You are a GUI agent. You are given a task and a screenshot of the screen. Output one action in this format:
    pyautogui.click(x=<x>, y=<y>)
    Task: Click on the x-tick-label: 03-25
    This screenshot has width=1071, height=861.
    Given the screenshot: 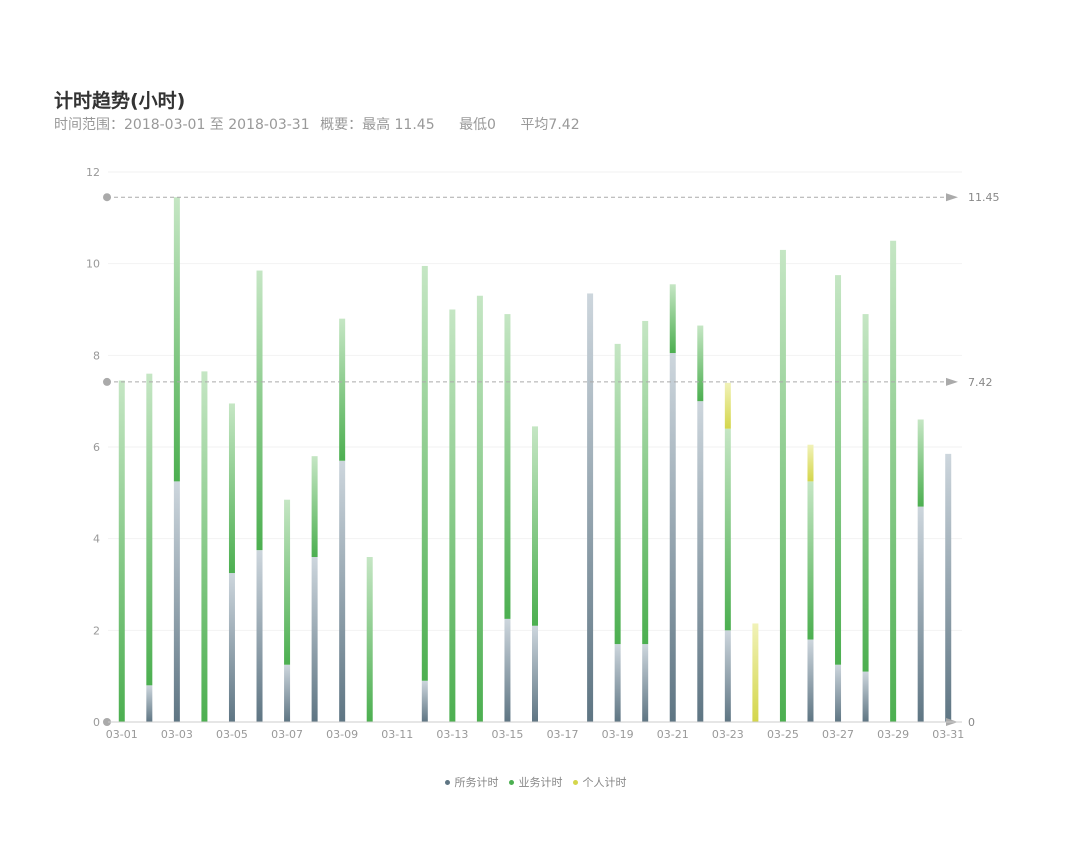 What is the action you would take?
    pyautogui.click(x=783, y=734)
    